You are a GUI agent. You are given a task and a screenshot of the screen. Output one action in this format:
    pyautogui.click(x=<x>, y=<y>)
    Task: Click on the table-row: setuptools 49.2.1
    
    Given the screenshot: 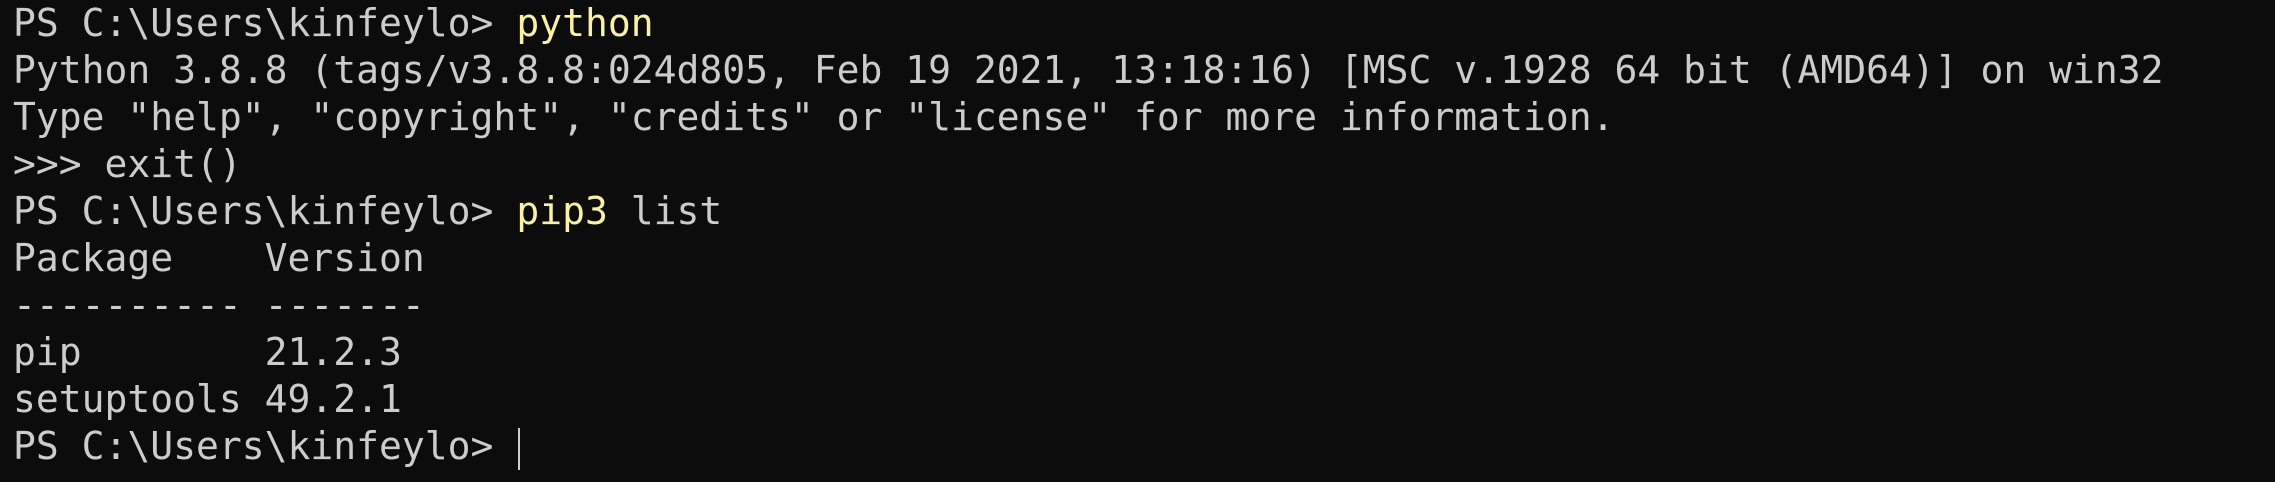 What is the action you would take?
    pyautogui.click(x=207, y=399)
    